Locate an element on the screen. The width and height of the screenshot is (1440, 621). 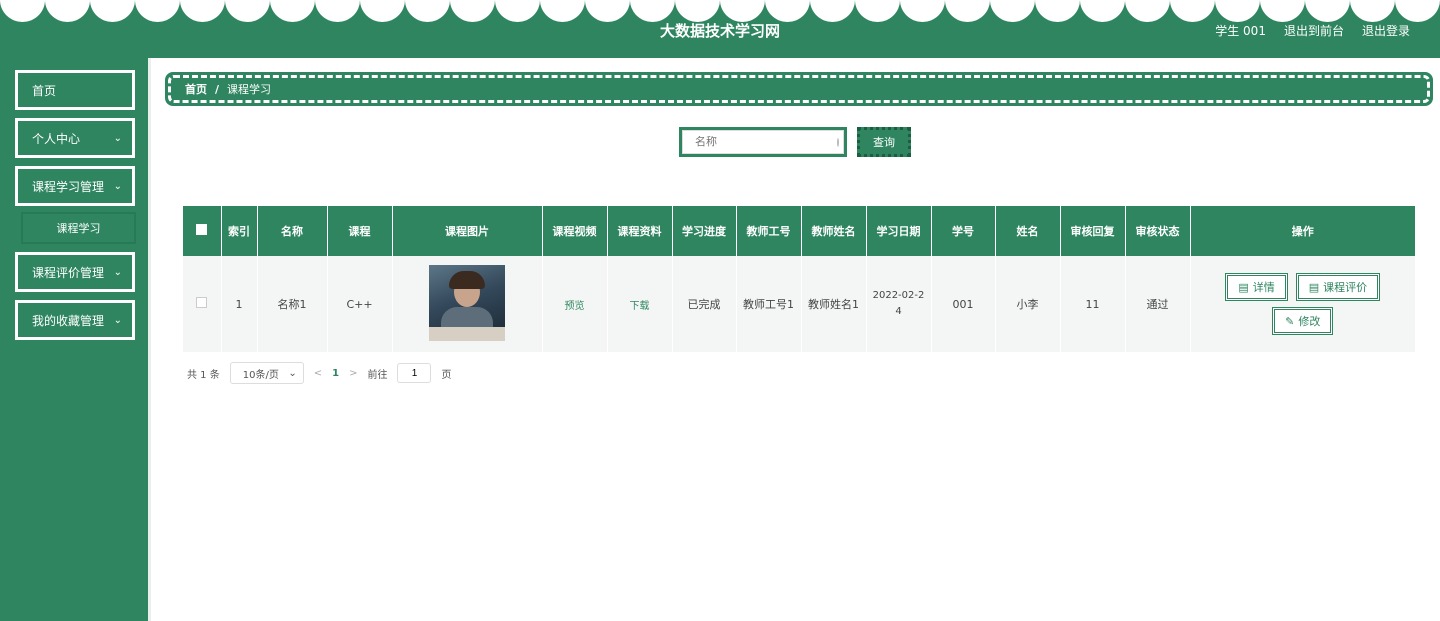
breadcrumb: 首页 / 课程学习 is located at coordinates (799, 89).